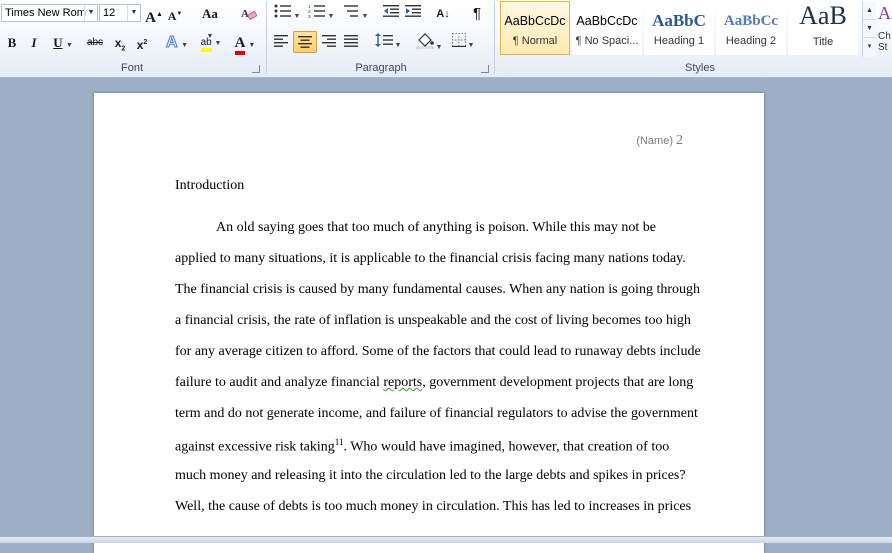 This screenshot has height=553, width=892. Describe the element at coordinates (679, 140) in the screenshot. I see `header-page-number: 2` at that location.